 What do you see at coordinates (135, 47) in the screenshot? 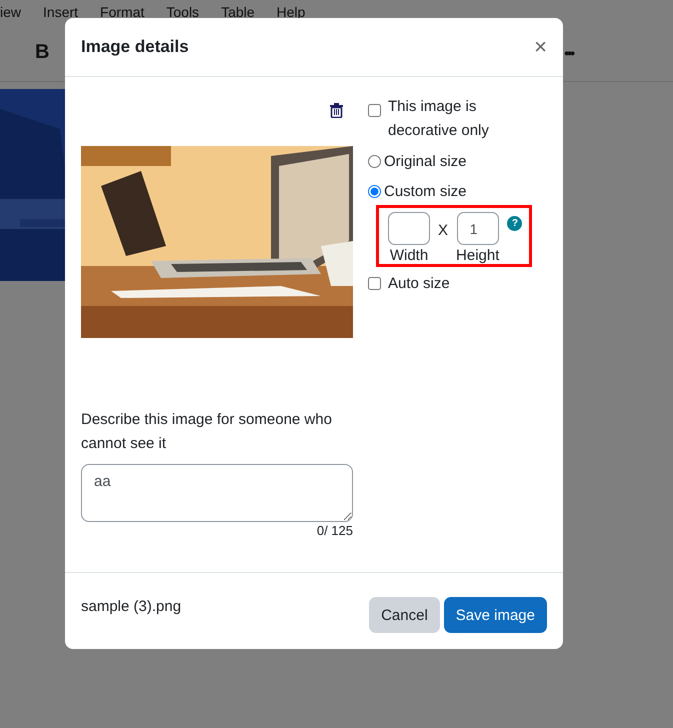
I see `dialog-title: Image details` at bounding box center [135, 47].